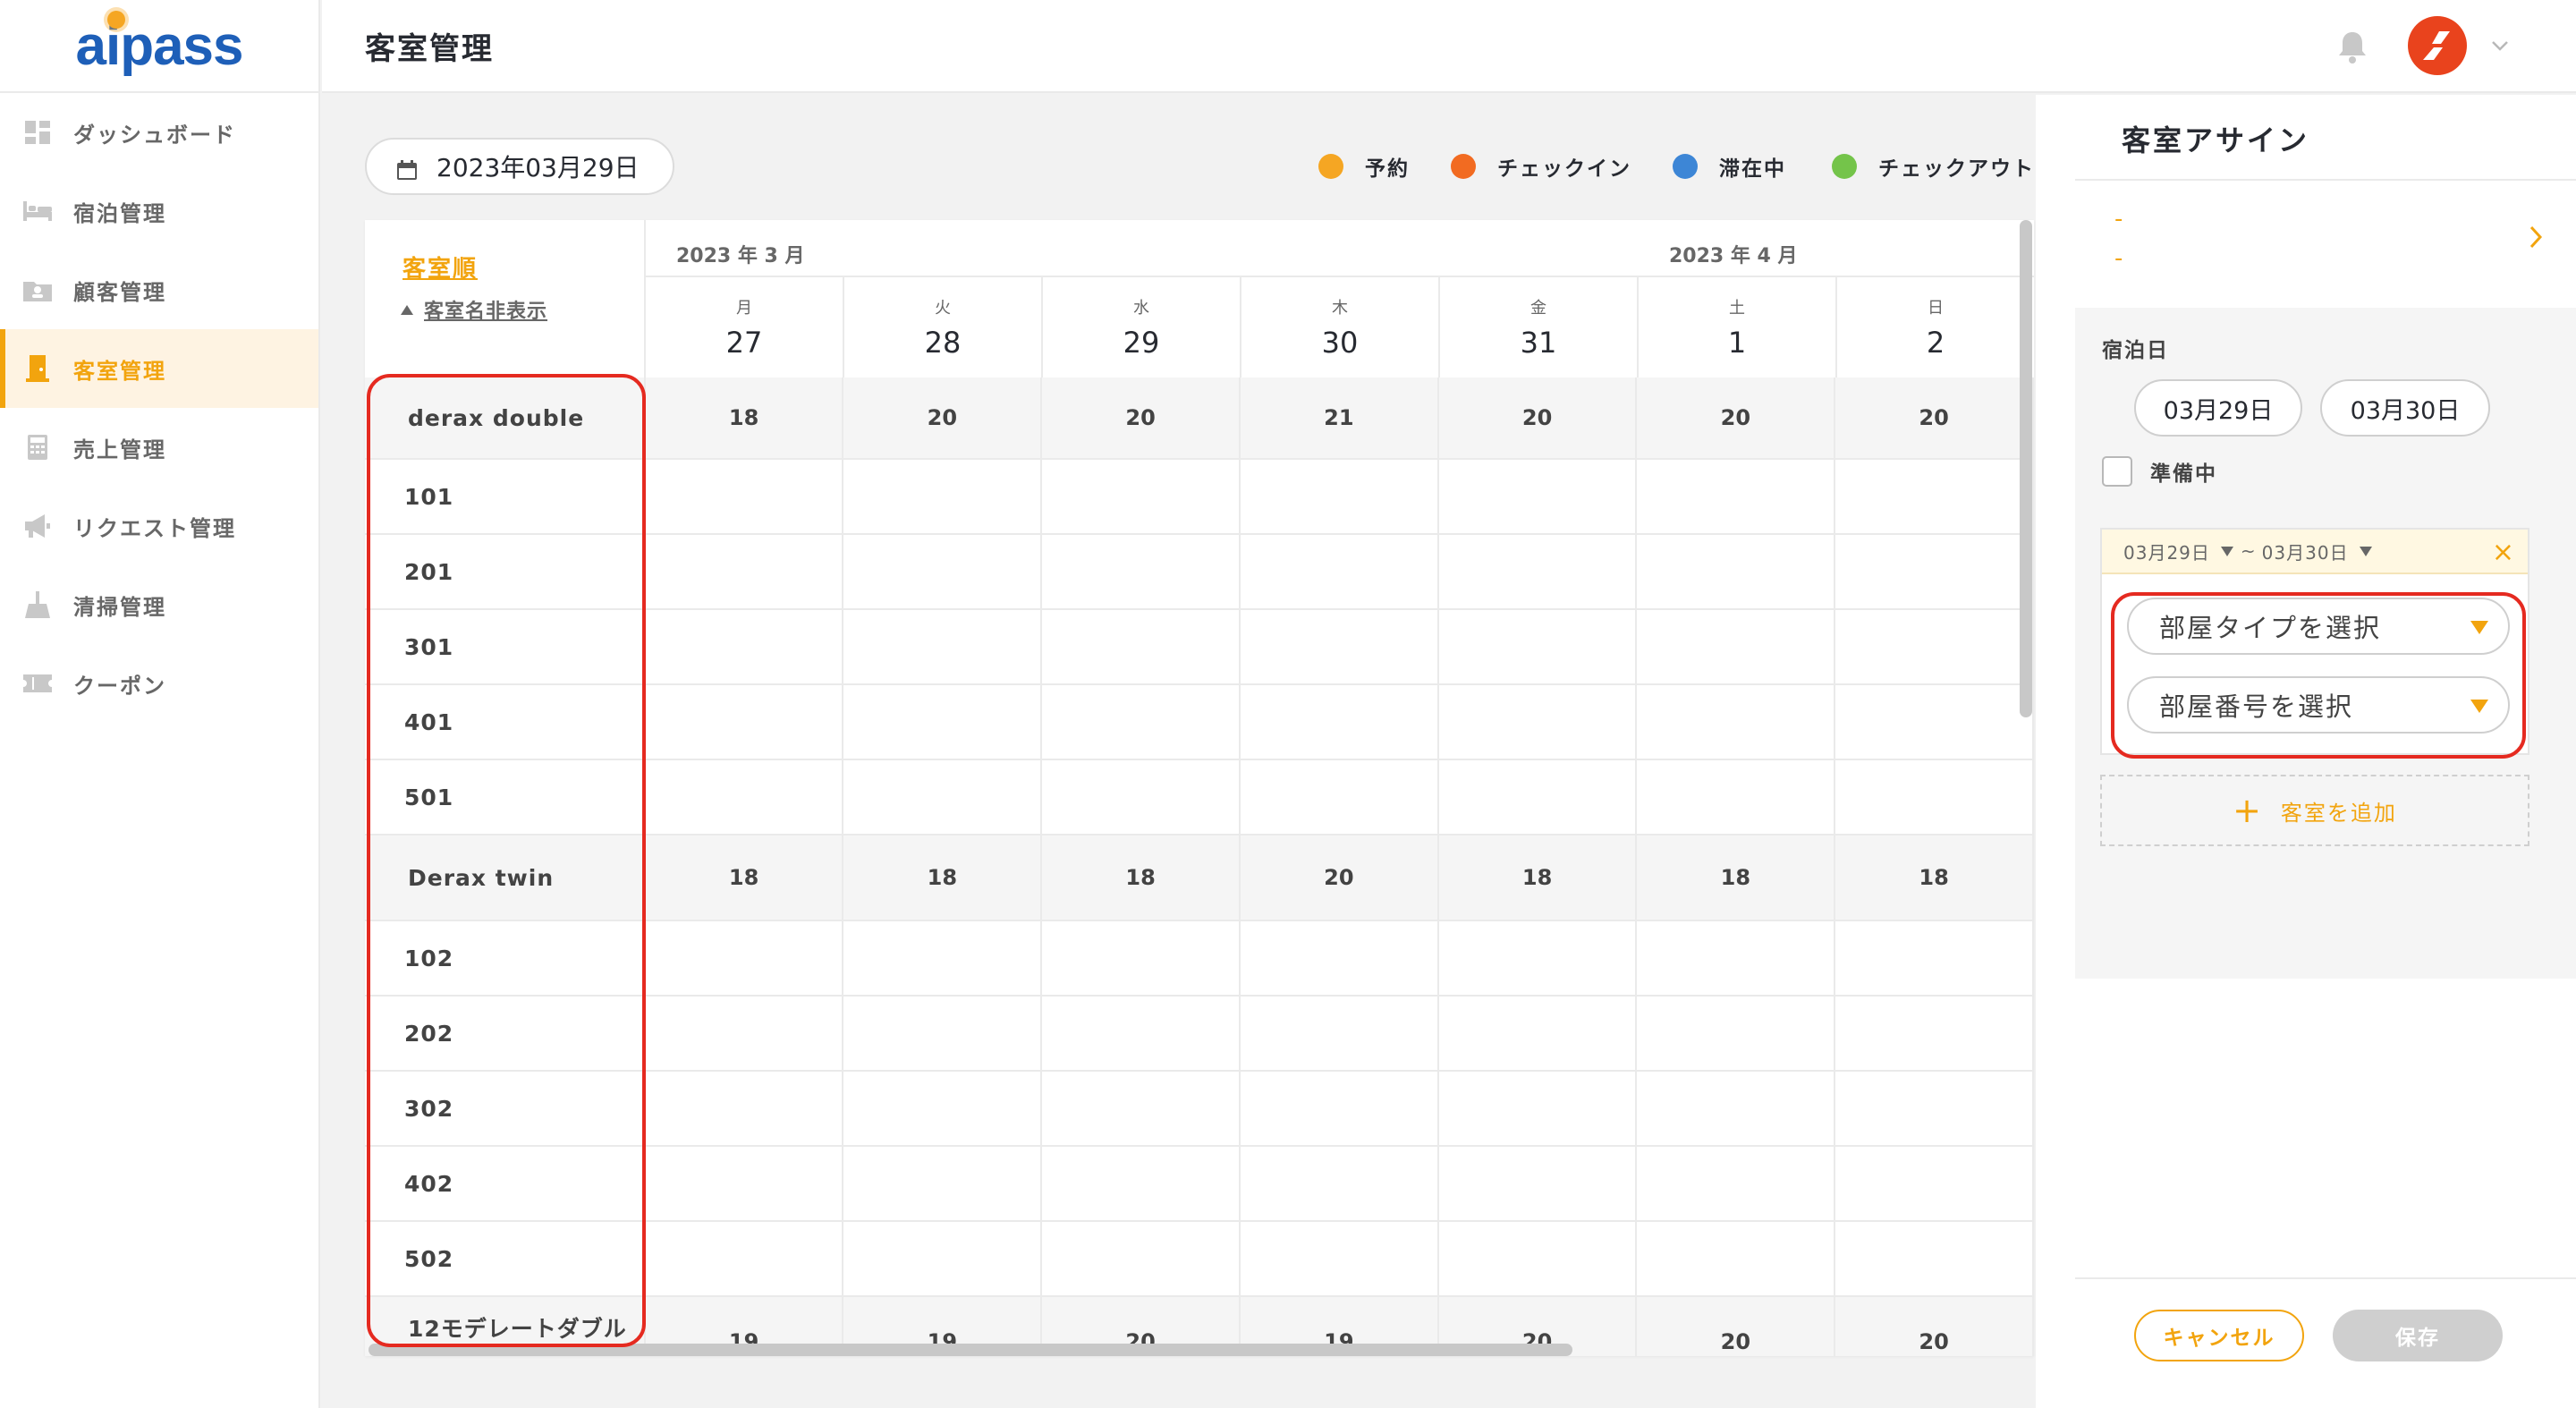 The width and height of the screenshot is (2576, 1408). Describe the element at coordinates (2026, 468) in the screenshot. I see `vertical-scrollbar` at that location.